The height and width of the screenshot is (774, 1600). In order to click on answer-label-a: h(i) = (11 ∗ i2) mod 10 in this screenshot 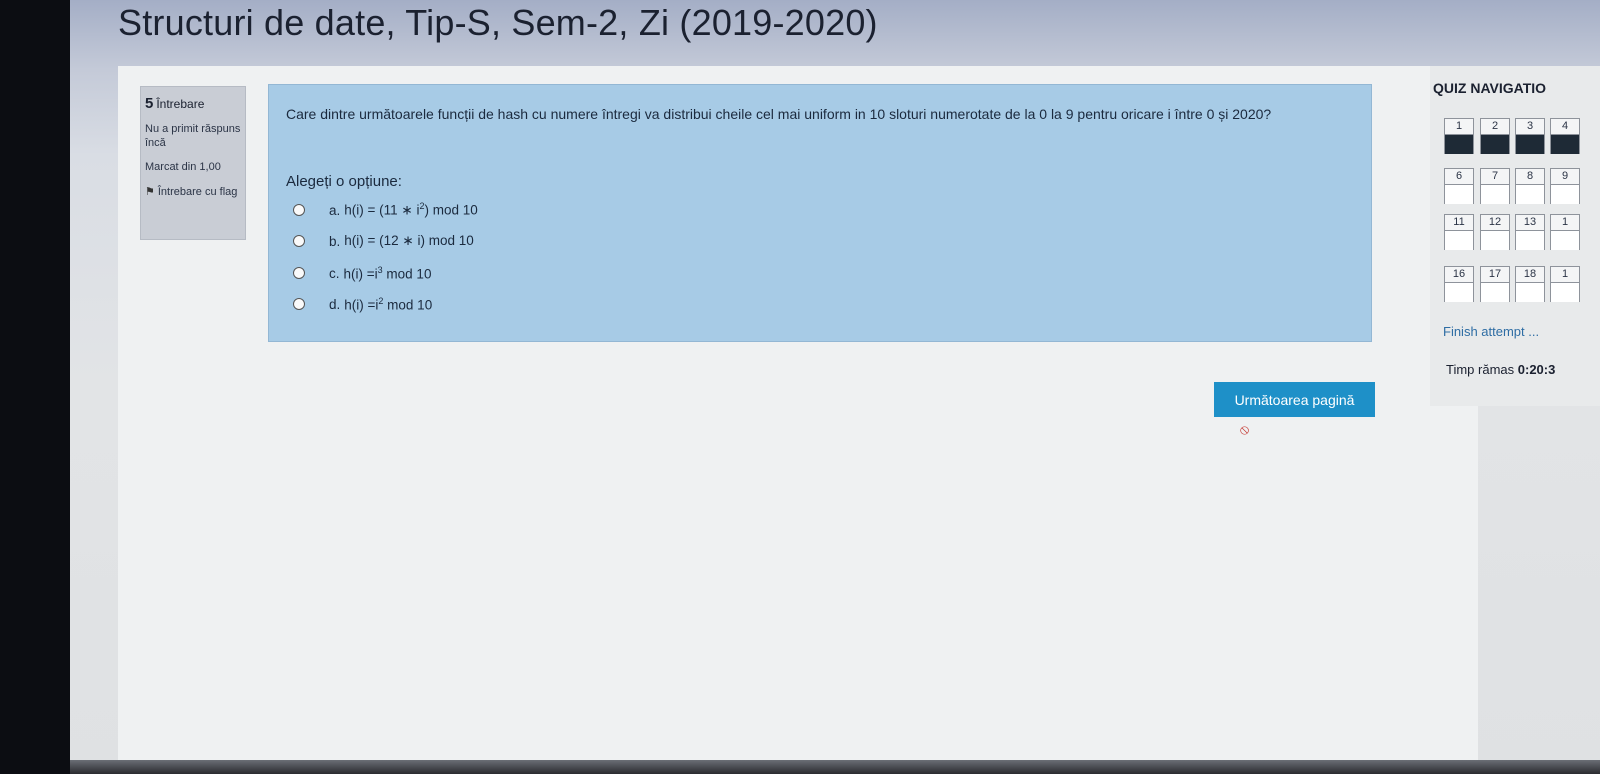, I will do `click(411, 210)`.